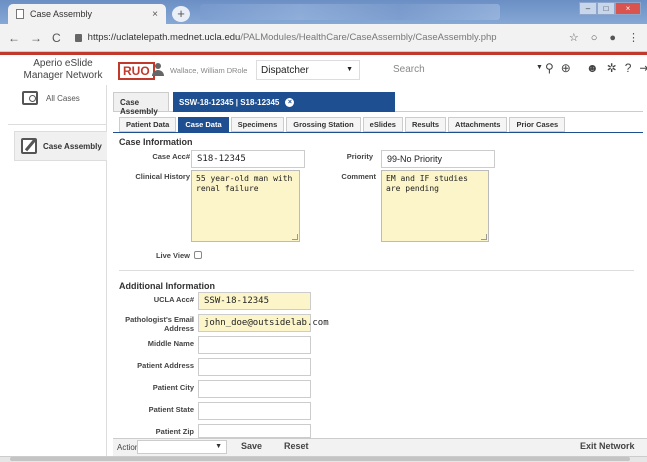  I want to click on tab-prior-cases: Prior Cases, so click(537, 124).